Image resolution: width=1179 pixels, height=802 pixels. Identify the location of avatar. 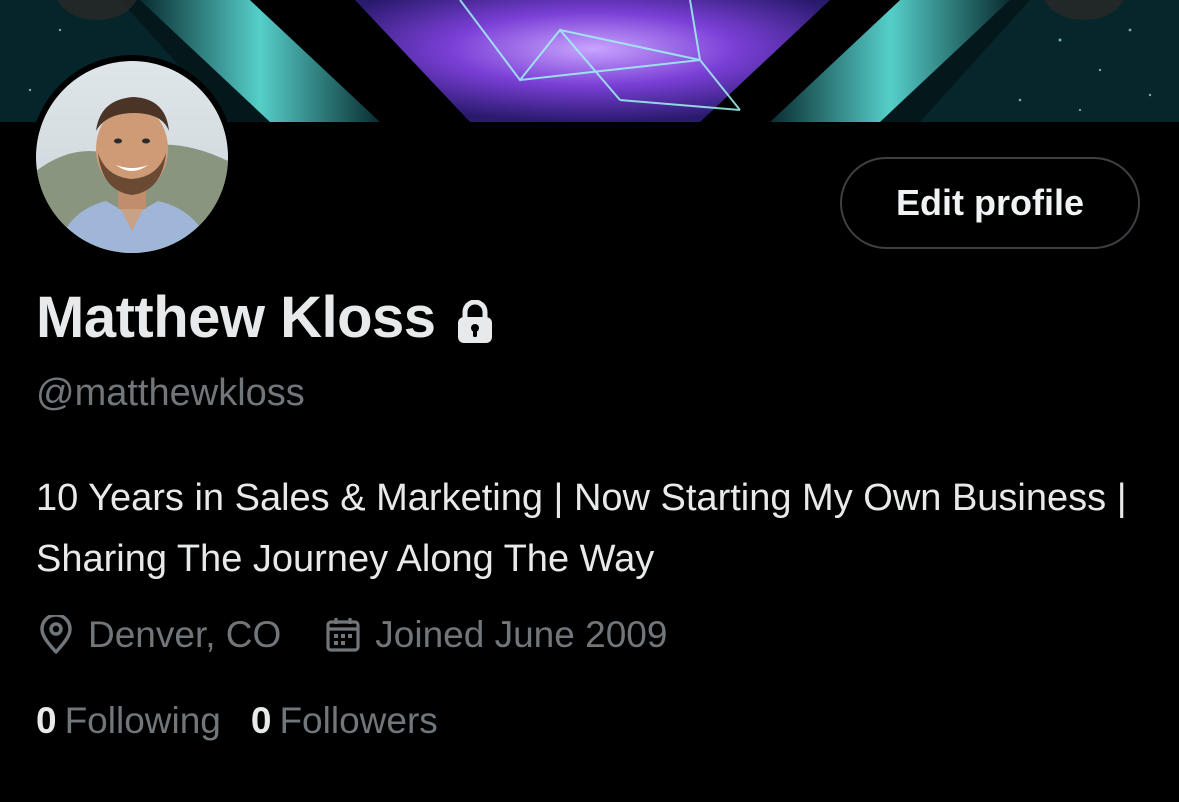
(132, 157).